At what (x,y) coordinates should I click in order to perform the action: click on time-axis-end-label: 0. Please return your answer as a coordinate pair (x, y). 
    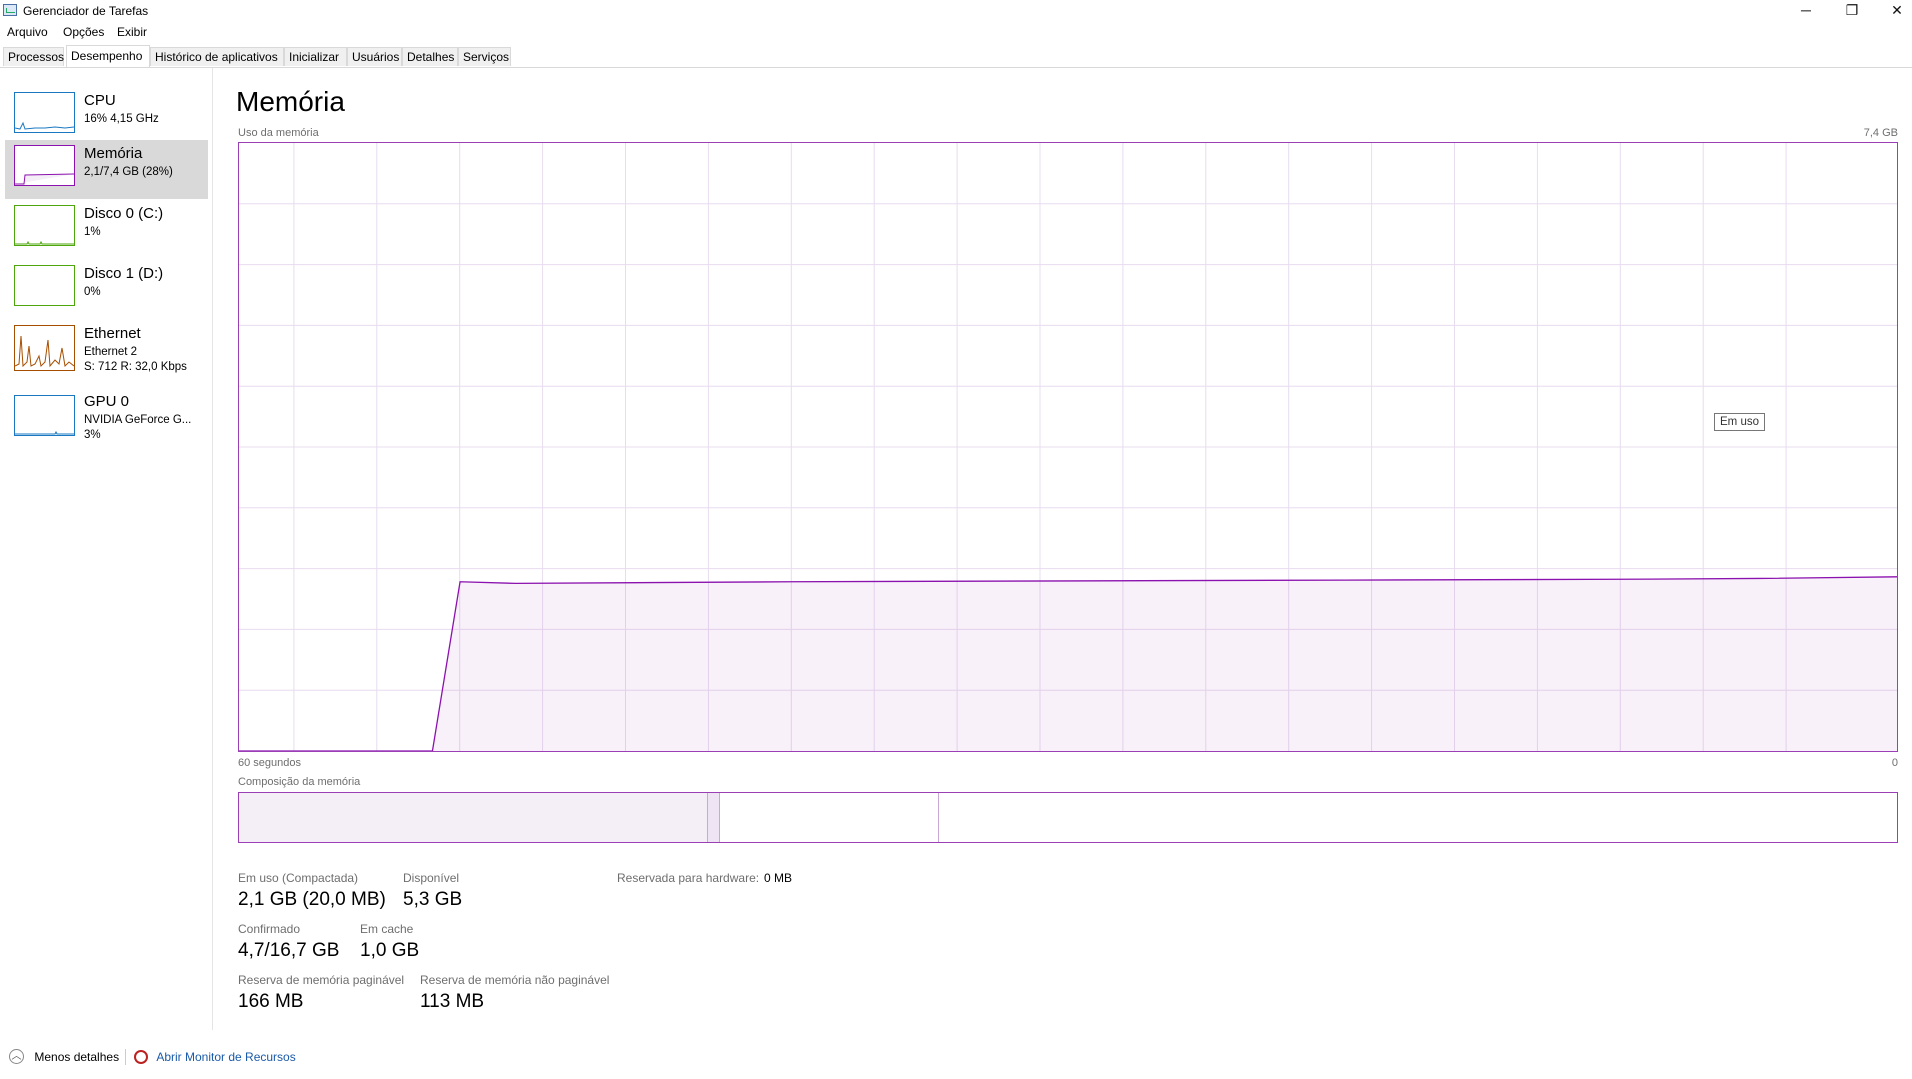
    Looking at the image, I should click on (1894, 763).